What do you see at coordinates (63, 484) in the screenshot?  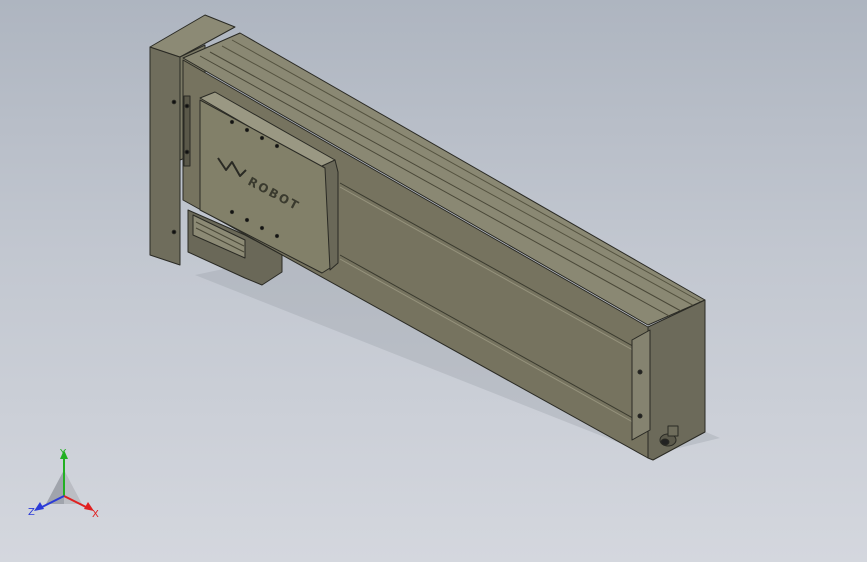 I see `orientation-triad: Y X Z` at bounding box center [63, 484].